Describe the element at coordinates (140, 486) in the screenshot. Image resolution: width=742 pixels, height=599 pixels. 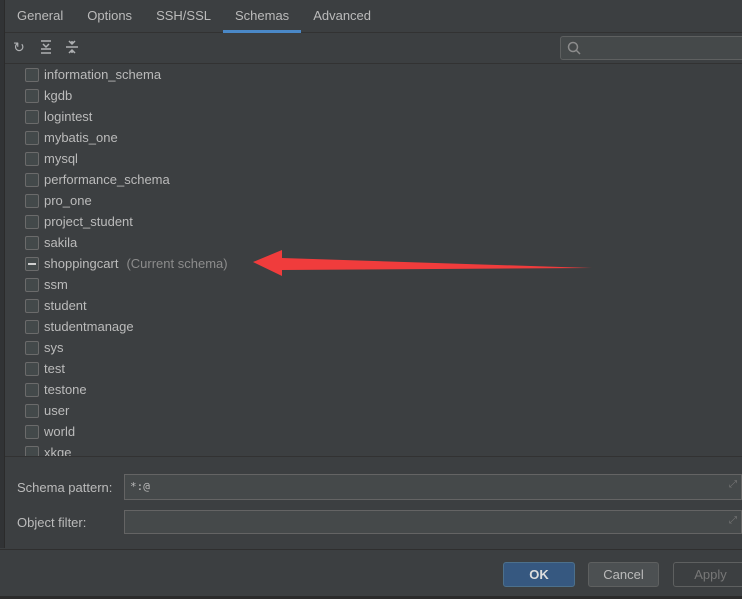
I see `schema-pattern-value: *:@` at that location.